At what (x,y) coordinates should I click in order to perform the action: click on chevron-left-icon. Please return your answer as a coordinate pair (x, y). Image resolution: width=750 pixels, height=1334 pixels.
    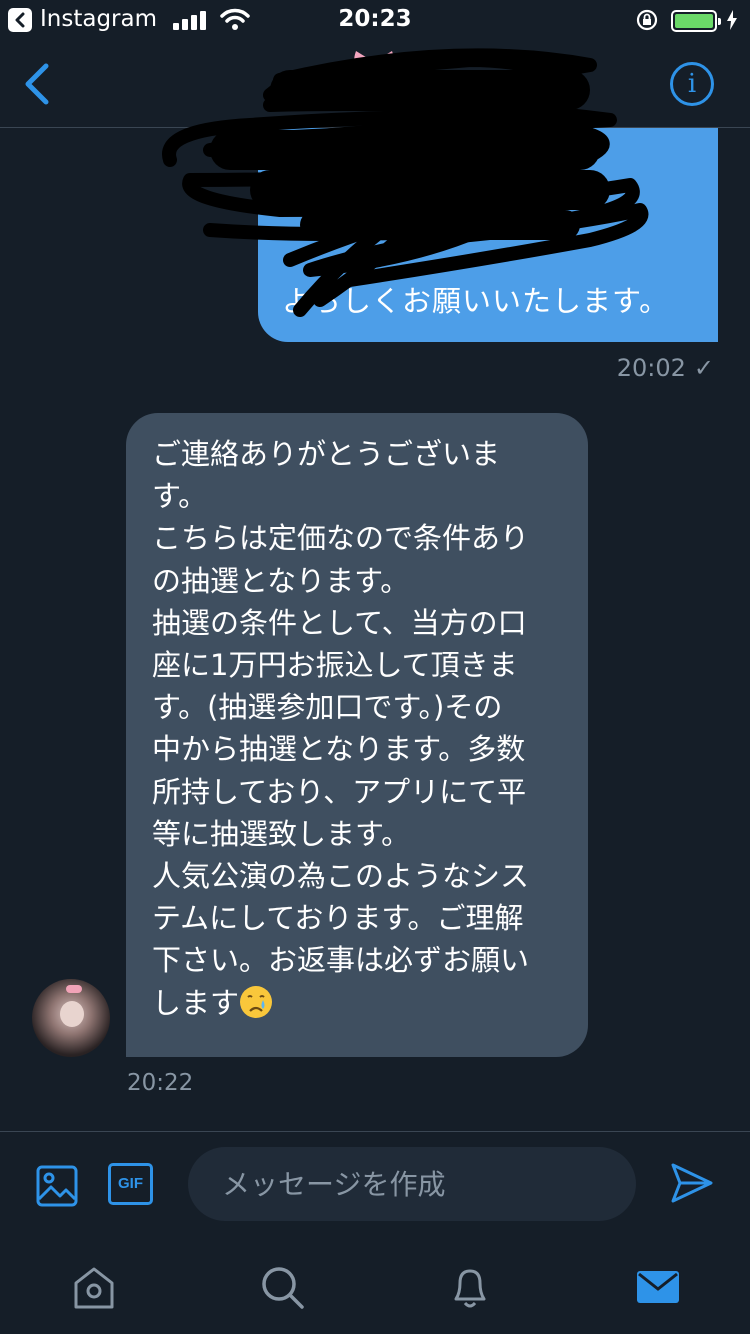
    Looking at the image, I should click on (42, 84).